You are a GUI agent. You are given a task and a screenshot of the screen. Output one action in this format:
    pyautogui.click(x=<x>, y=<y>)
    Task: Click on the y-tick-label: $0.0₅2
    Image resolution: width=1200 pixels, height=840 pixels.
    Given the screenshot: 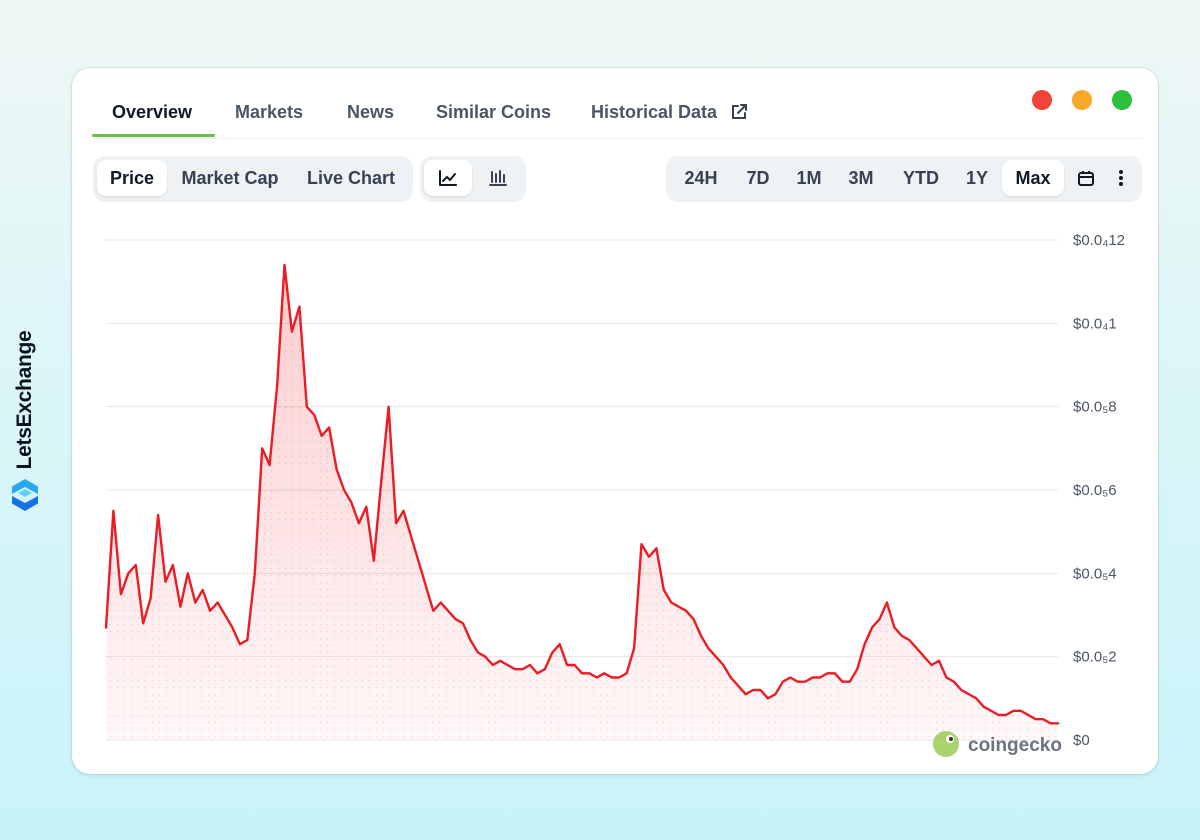 What is the action you would take?
    pyautogui.click(x=1095, y=657)
    